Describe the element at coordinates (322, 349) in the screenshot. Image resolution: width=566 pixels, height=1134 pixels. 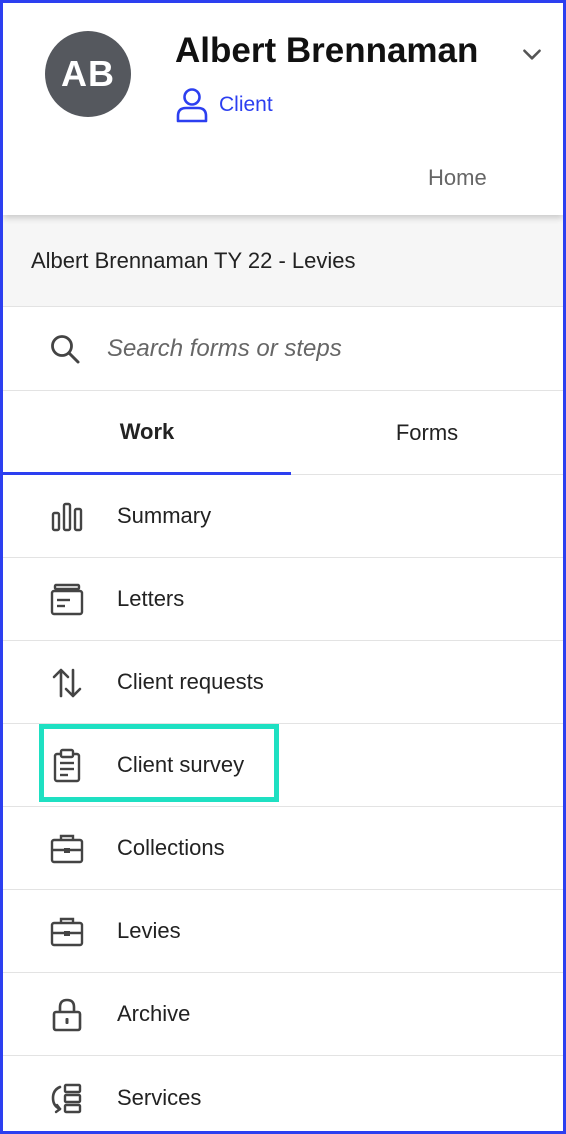
I see `search-input` at that location.